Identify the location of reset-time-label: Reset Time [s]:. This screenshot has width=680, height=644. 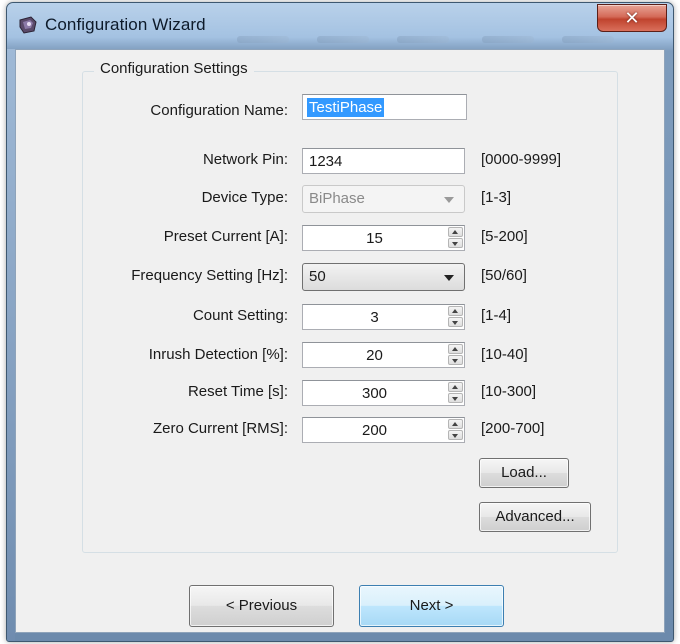
(237, 391).